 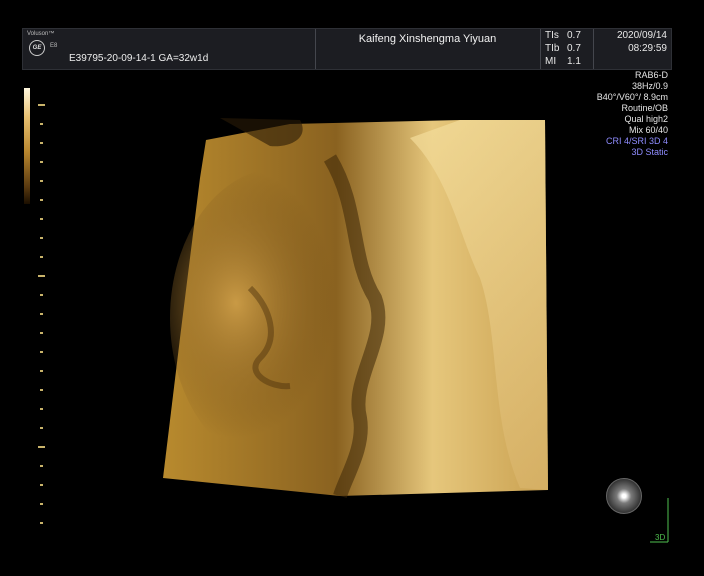 I want to click on logo-area: Voluson™ GE E8, so click(x=45, y=49).